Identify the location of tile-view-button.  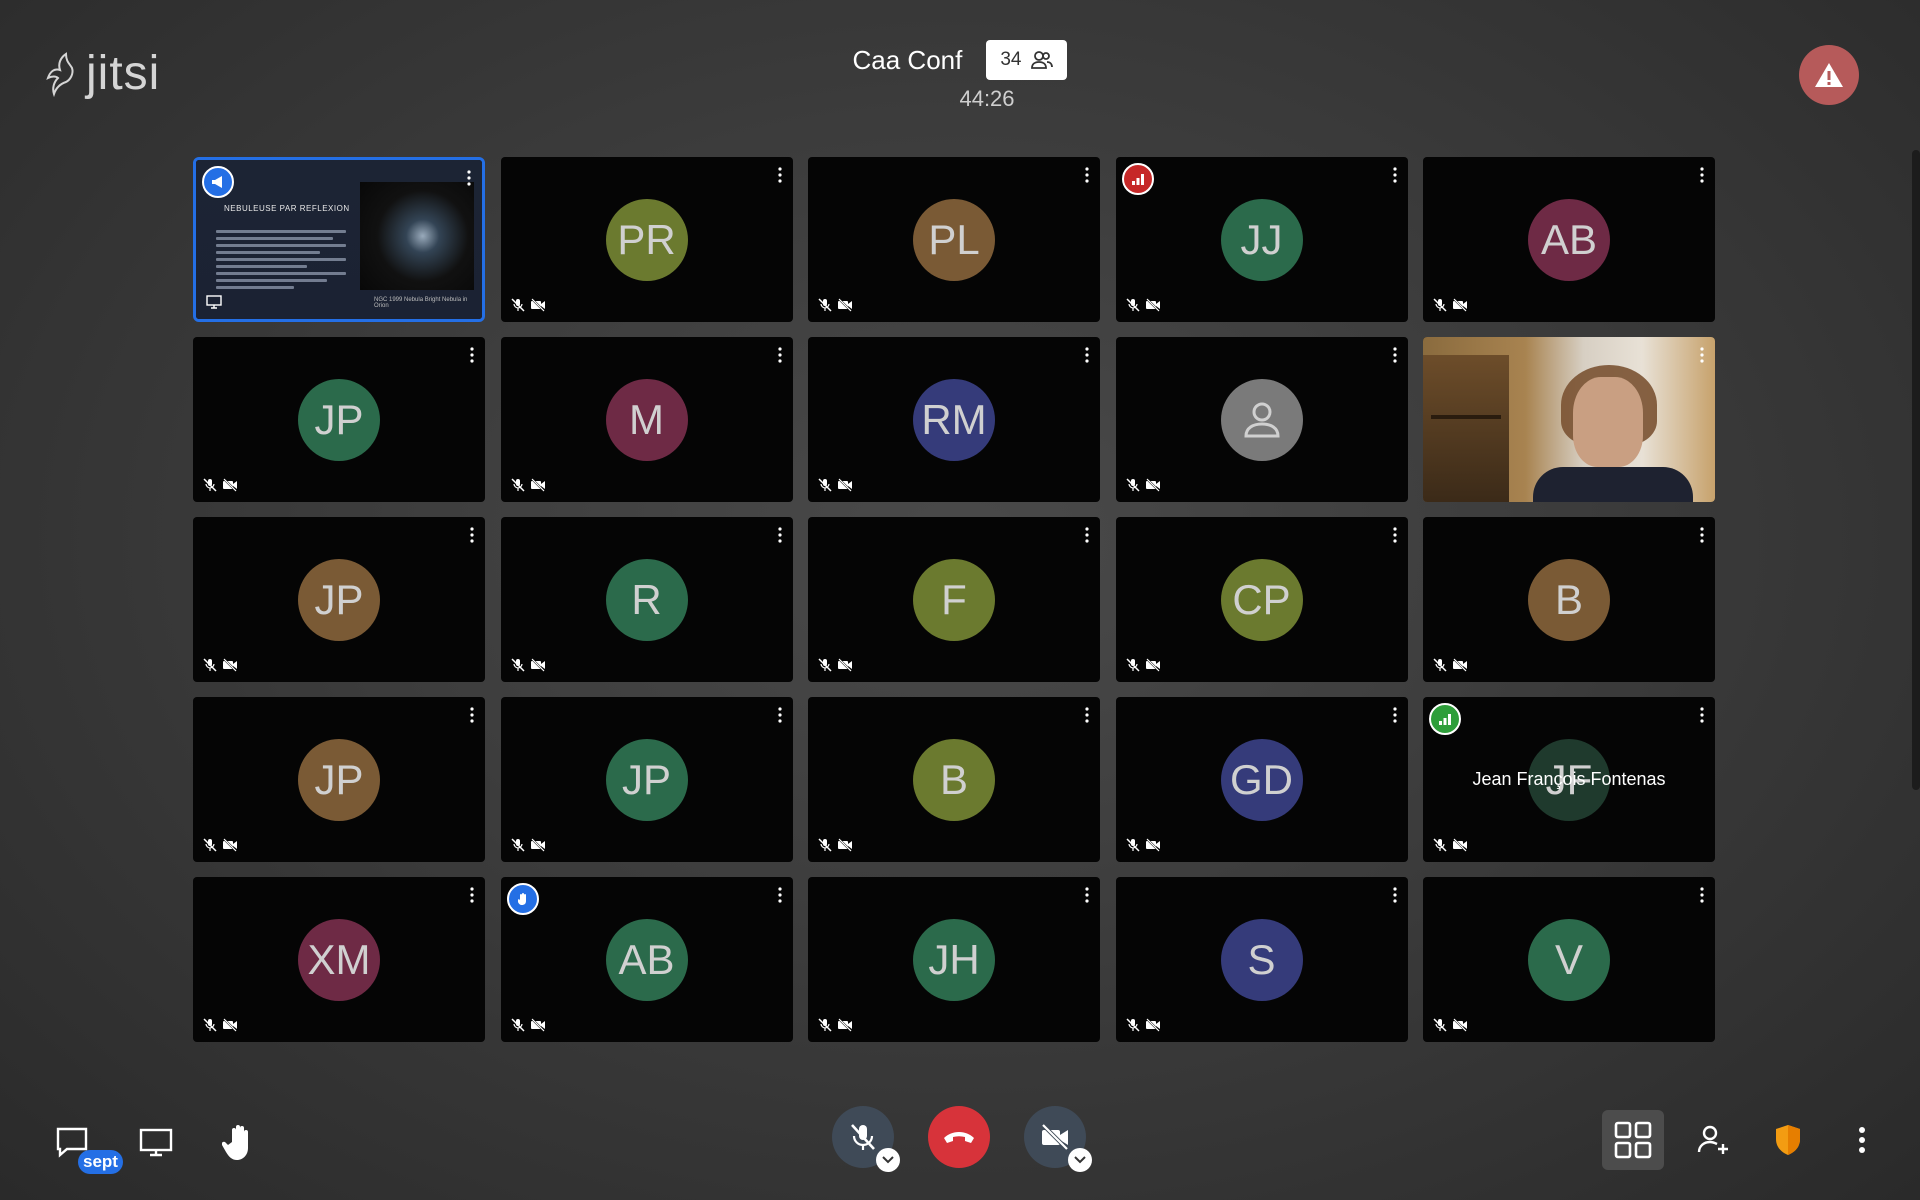
(1633, 1140).